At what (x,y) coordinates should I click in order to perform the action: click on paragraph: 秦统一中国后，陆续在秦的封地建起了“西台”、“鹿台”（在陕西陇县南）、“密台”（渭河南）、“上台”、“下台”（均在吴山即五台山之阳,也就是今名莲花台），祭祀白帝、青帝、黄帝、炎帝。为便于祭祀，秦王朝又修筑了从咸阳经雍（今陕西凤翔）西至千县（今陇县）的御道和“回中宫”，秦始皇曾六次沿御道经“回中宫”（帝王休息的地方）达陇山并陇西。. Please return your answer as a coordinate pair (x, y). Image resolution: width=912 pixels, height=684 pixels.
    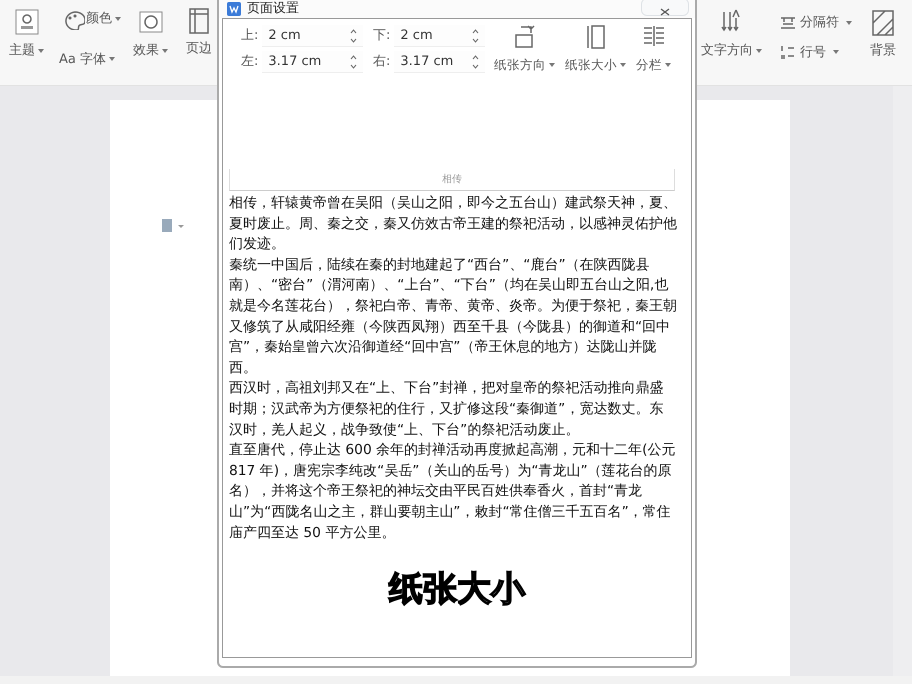
    Looking at the image, I should click on (453, 317).